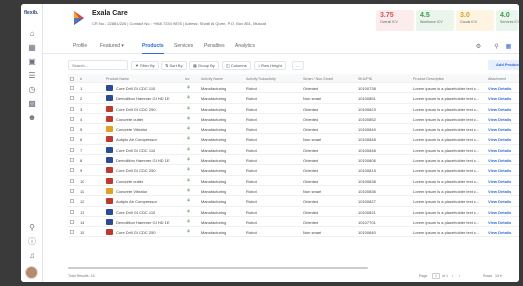  Describe the element at coordinates (32, 47) in the screenshot. I see `grid-icon: ▦` at that location.